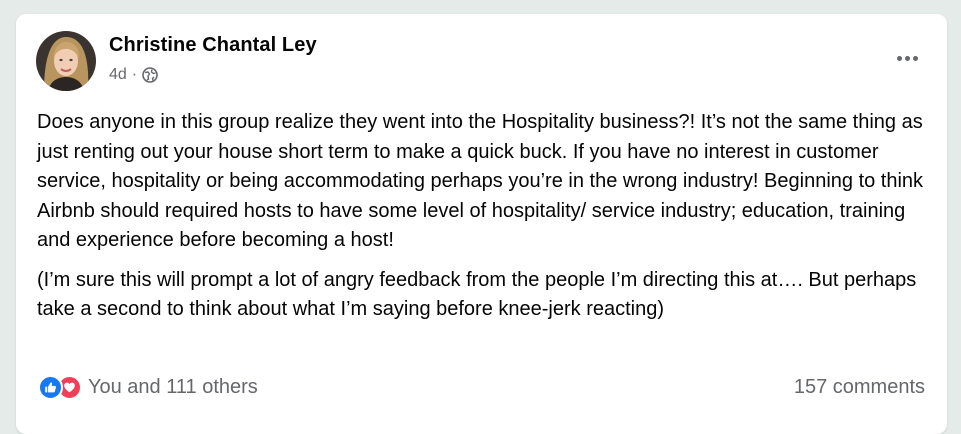 The height and width of the screenshot is (434, 961). I want to click on post-footer: You and 111 others 157 comments, so click(481, 387).